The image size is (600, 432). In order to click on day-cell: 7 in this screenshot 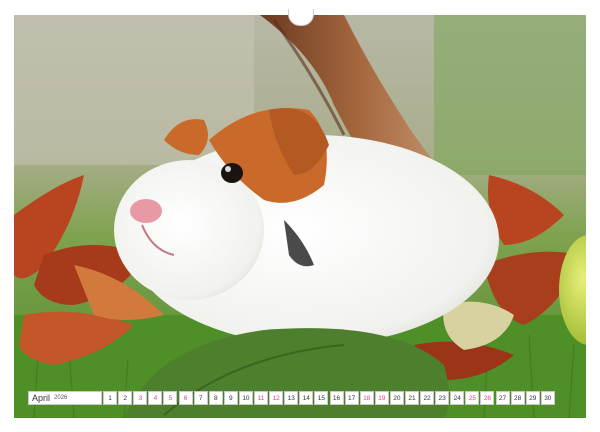, I will do `click(200, 398)`.